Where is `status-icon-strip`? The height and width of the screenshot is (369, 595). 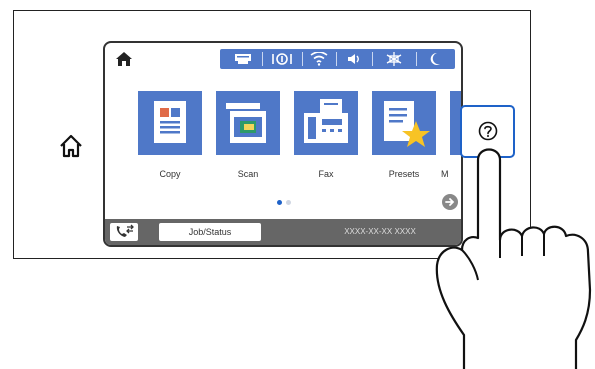
status-icon-strip is located at coordinates (337, 59).